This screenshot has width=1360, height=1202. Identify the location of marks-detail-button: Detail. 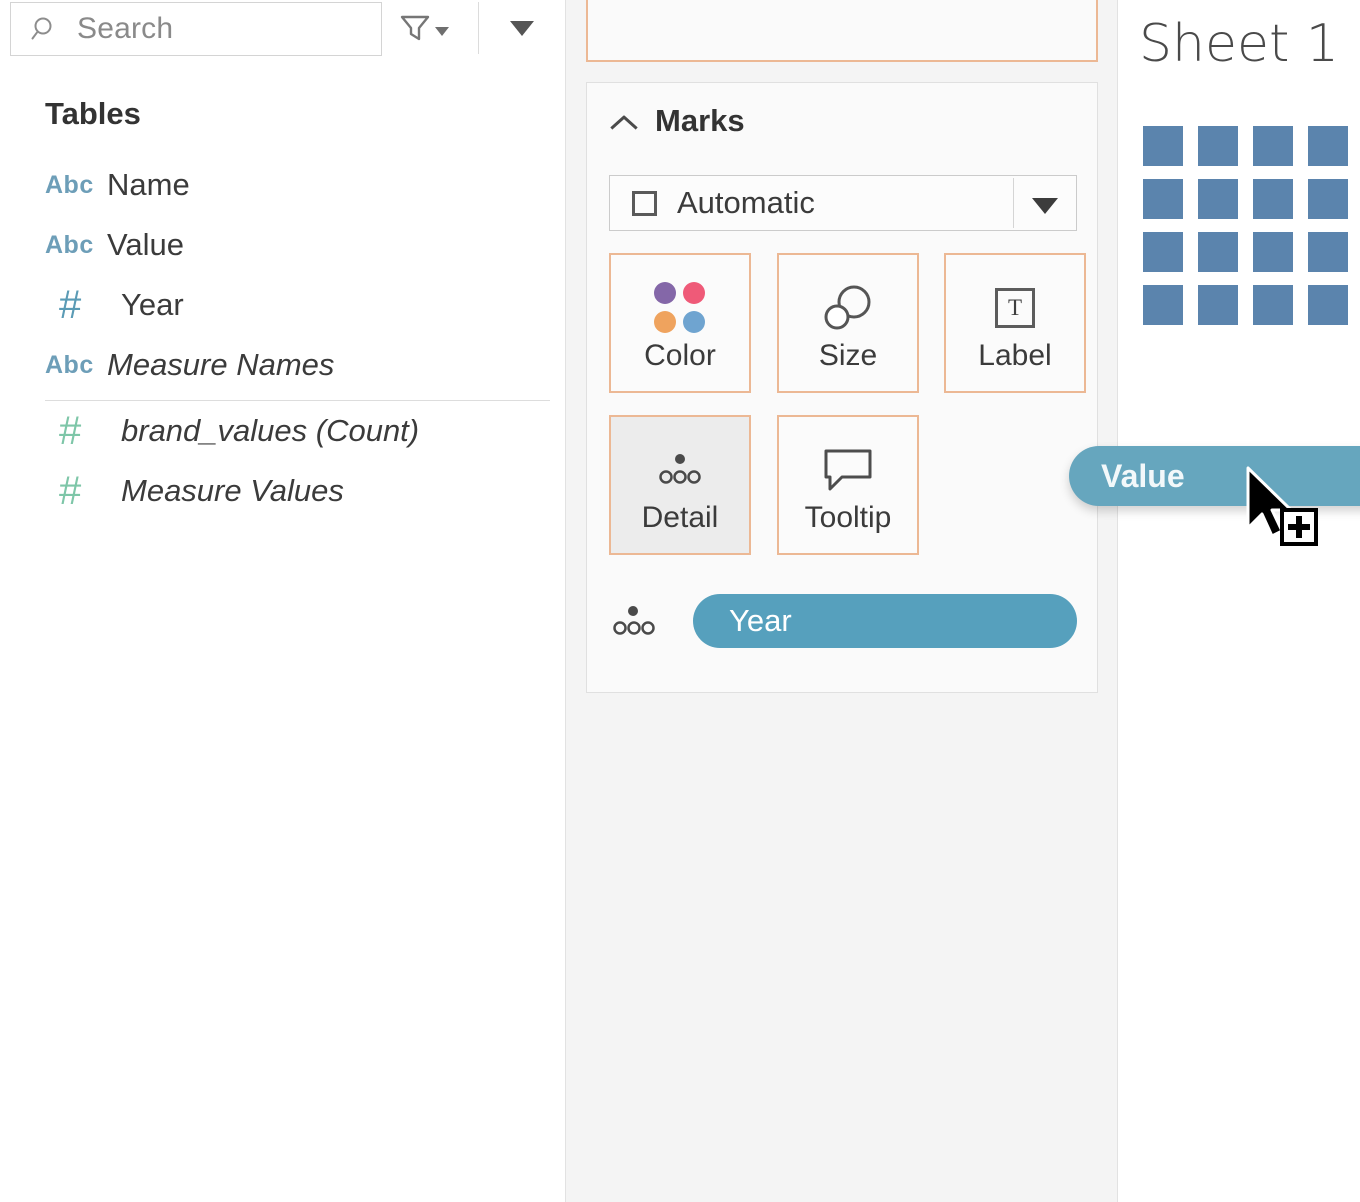
(680, 485).